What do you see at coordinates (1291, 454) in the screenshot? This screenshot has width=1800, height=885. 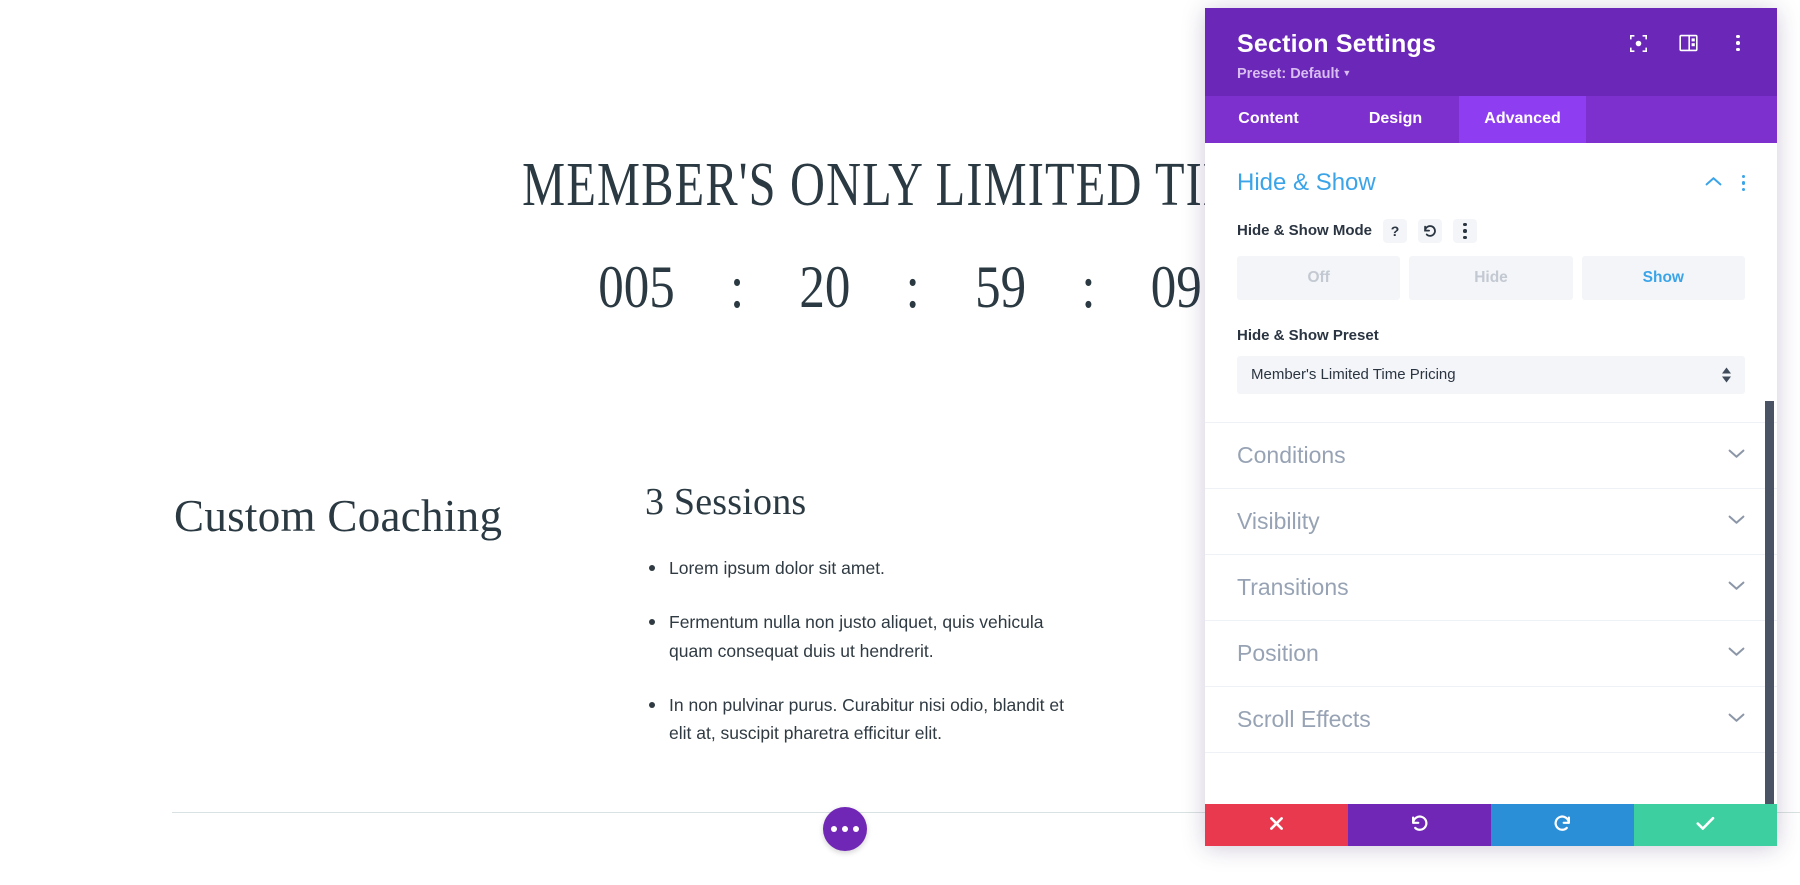 I see `accordion-label: Conditions` at bounding box center [1291, 454].